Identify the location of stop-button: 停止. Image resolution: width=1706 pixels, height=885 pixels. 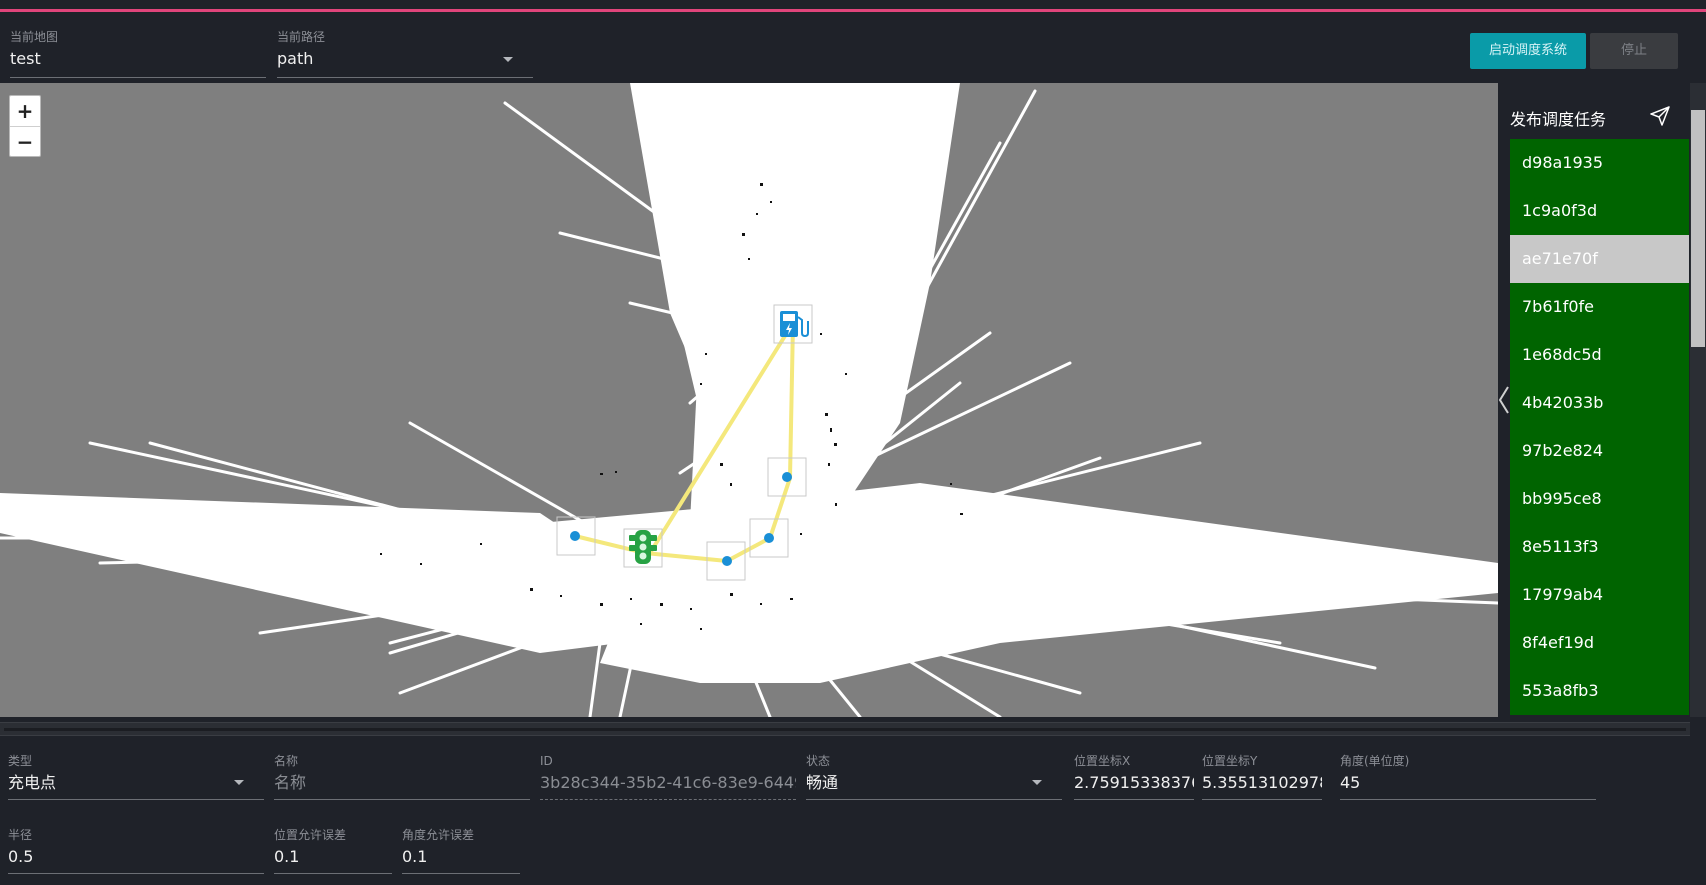
(1634, 51).